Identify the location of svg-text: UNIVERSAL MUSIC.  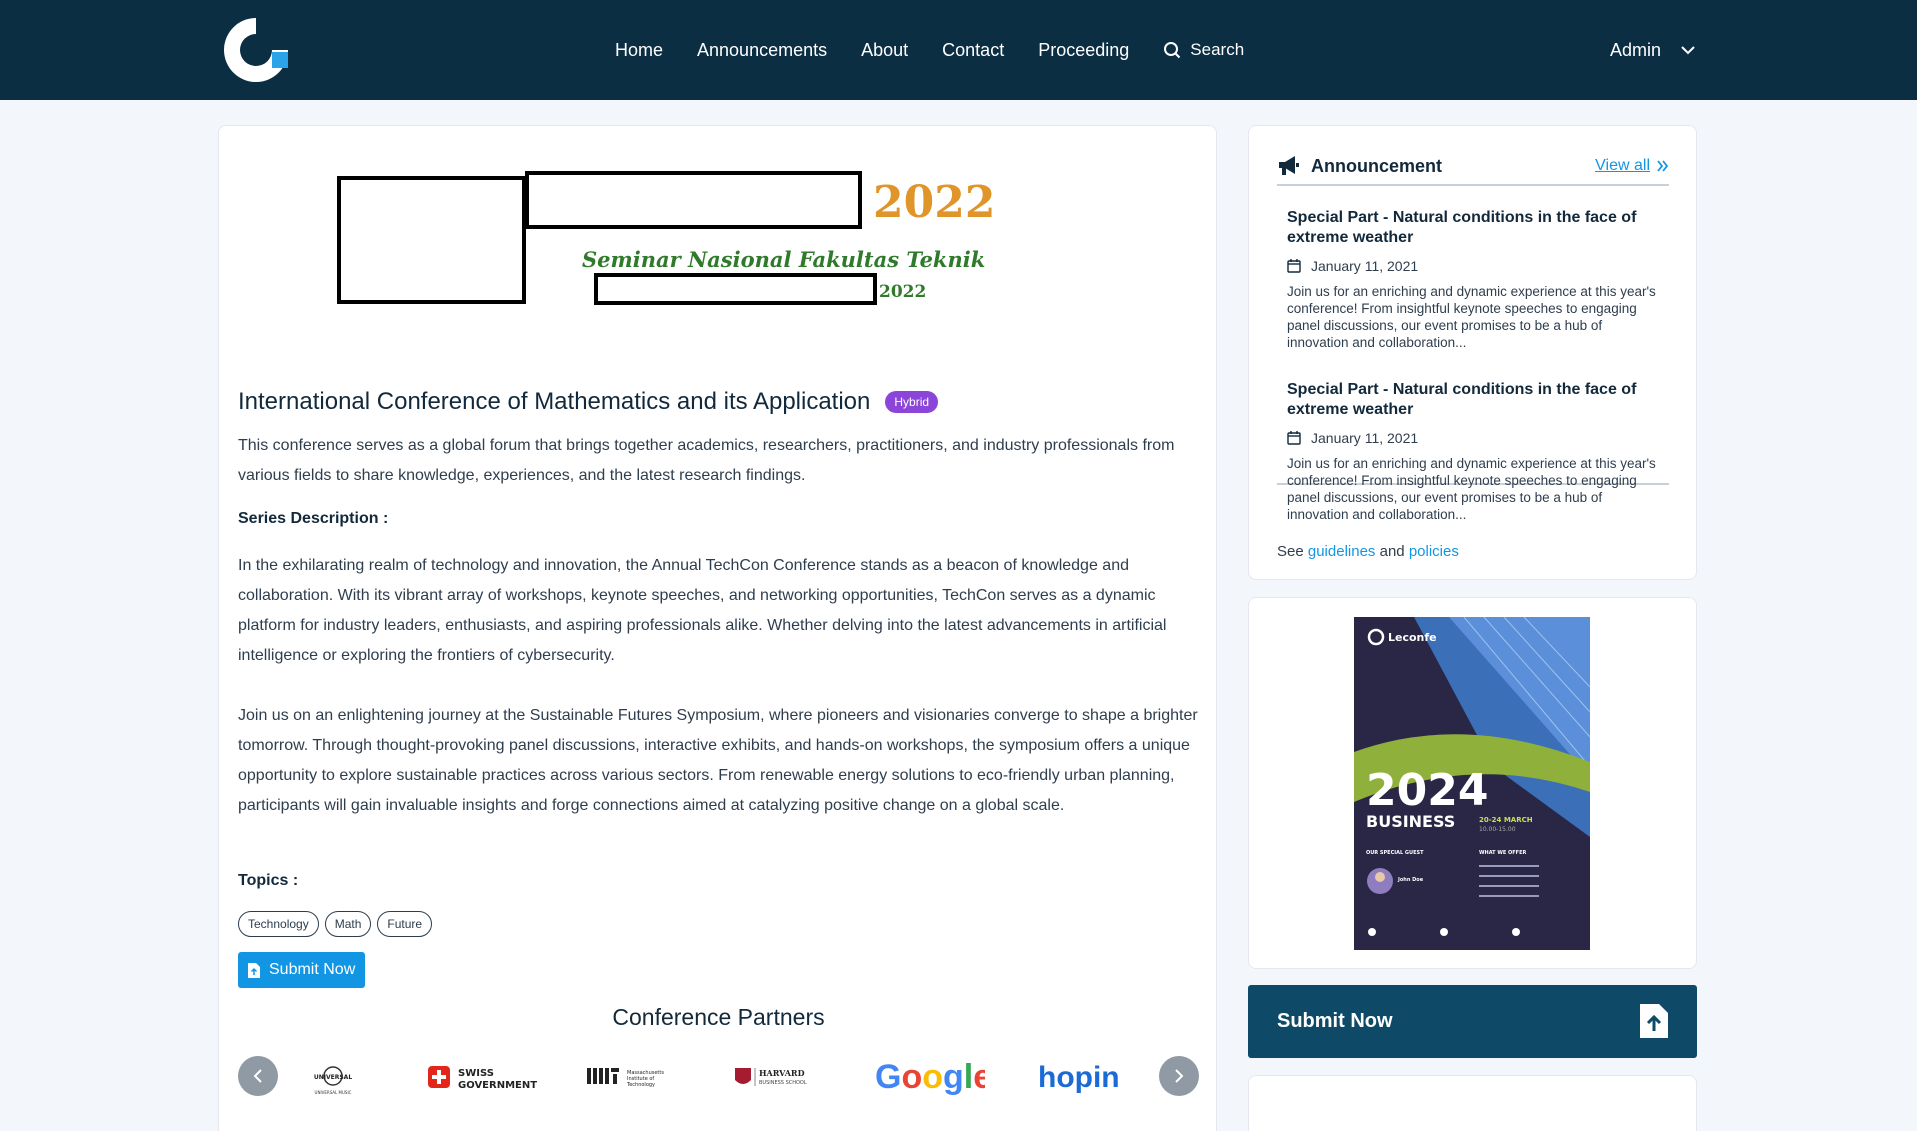
(333, 1092).